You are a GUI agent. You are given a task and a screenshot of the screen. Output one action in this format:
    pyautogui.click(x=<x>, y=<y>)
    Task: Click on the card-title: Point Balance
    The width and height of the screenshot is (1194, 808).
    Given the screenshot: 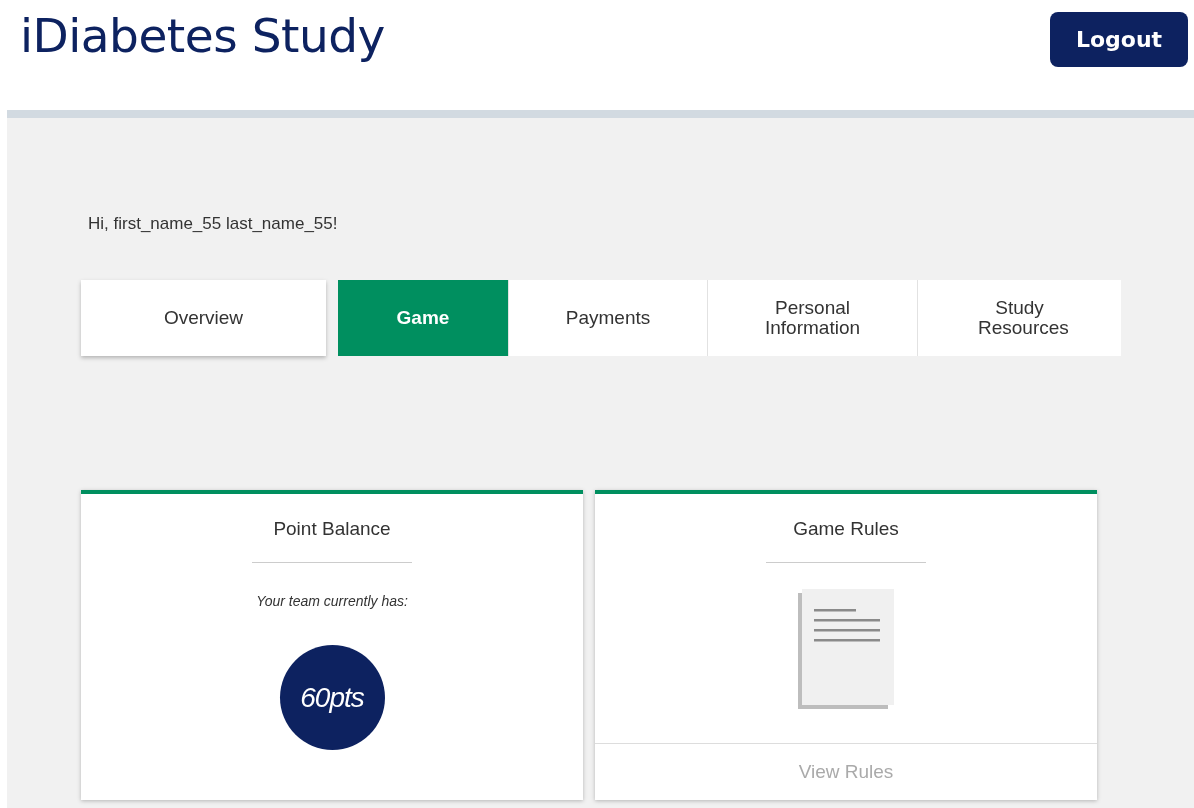 What is the action you would take?
    pyautogui.click(x=332, y=529)
    